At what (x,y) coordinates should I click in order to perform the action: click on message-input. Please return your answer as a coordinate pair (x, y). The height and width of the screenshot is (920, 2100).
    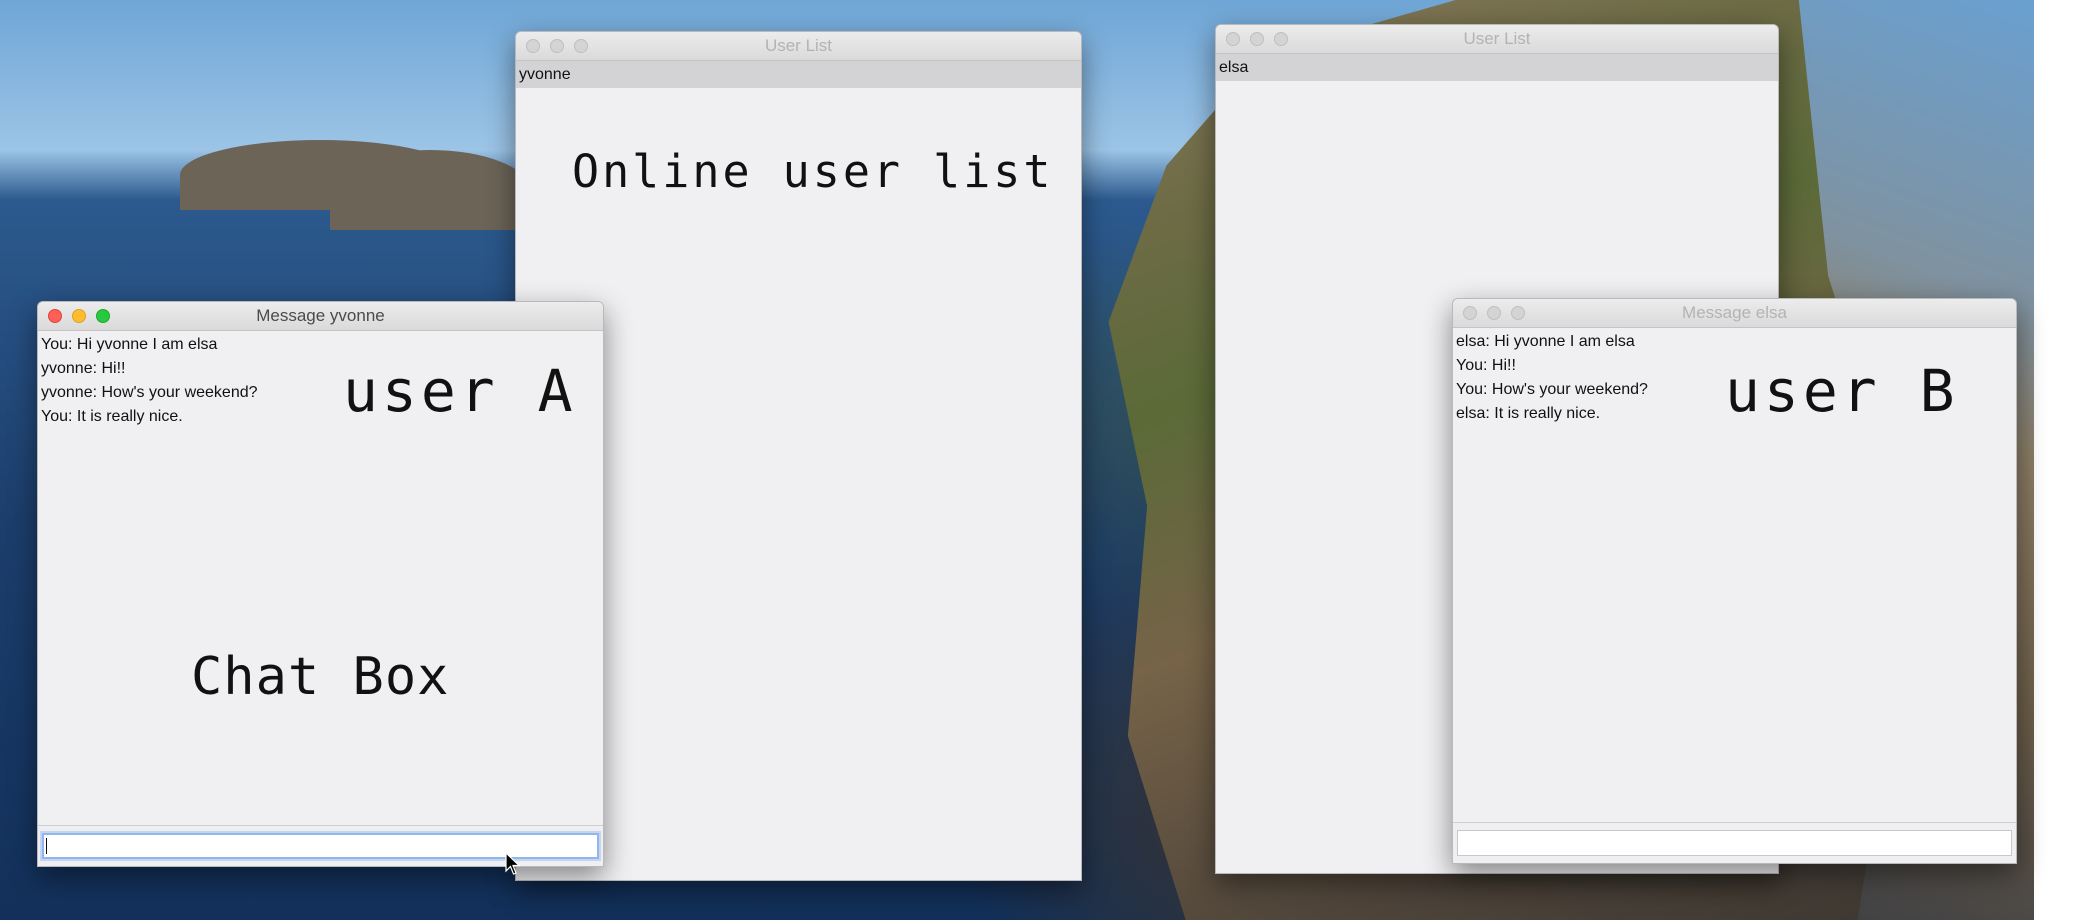
    Looking at the image, I should click on (1734, 843).